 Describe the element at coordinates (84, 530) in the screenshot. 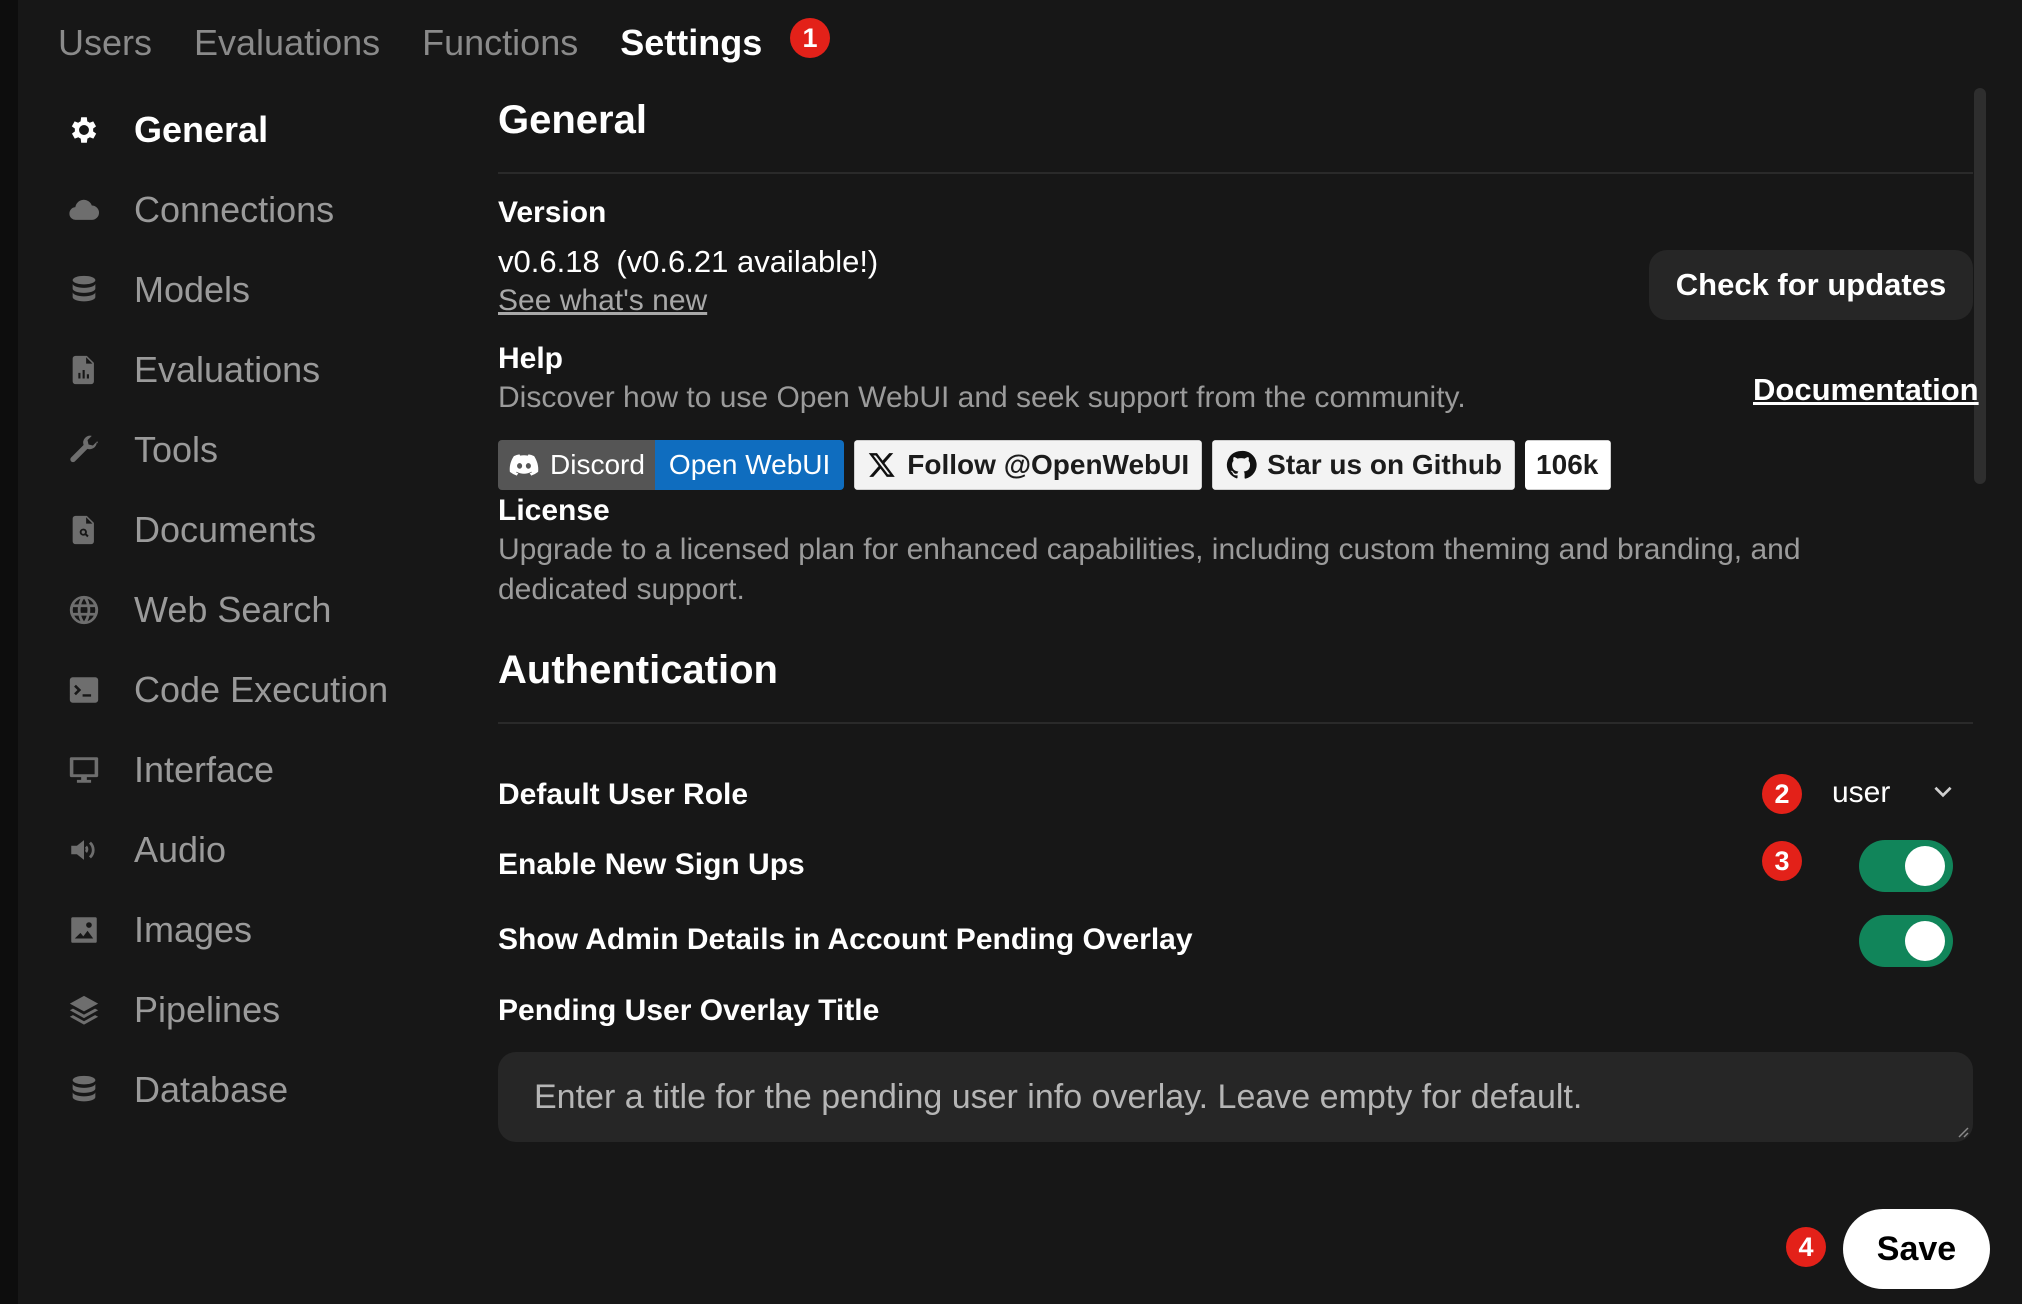

I see `document-search-icon` at that location.